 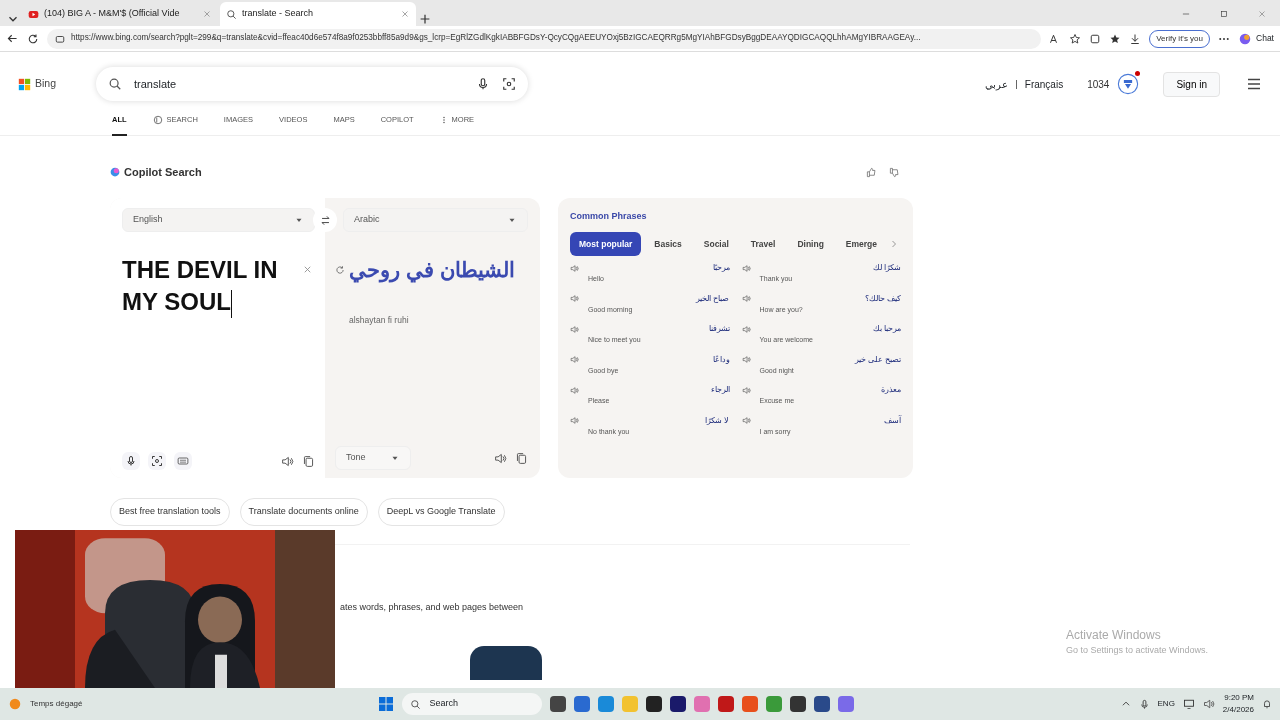 What do you see at coordinates (1075, 38) in the screenshot?
I see `star-icon` at bounding box center [1075, 38].